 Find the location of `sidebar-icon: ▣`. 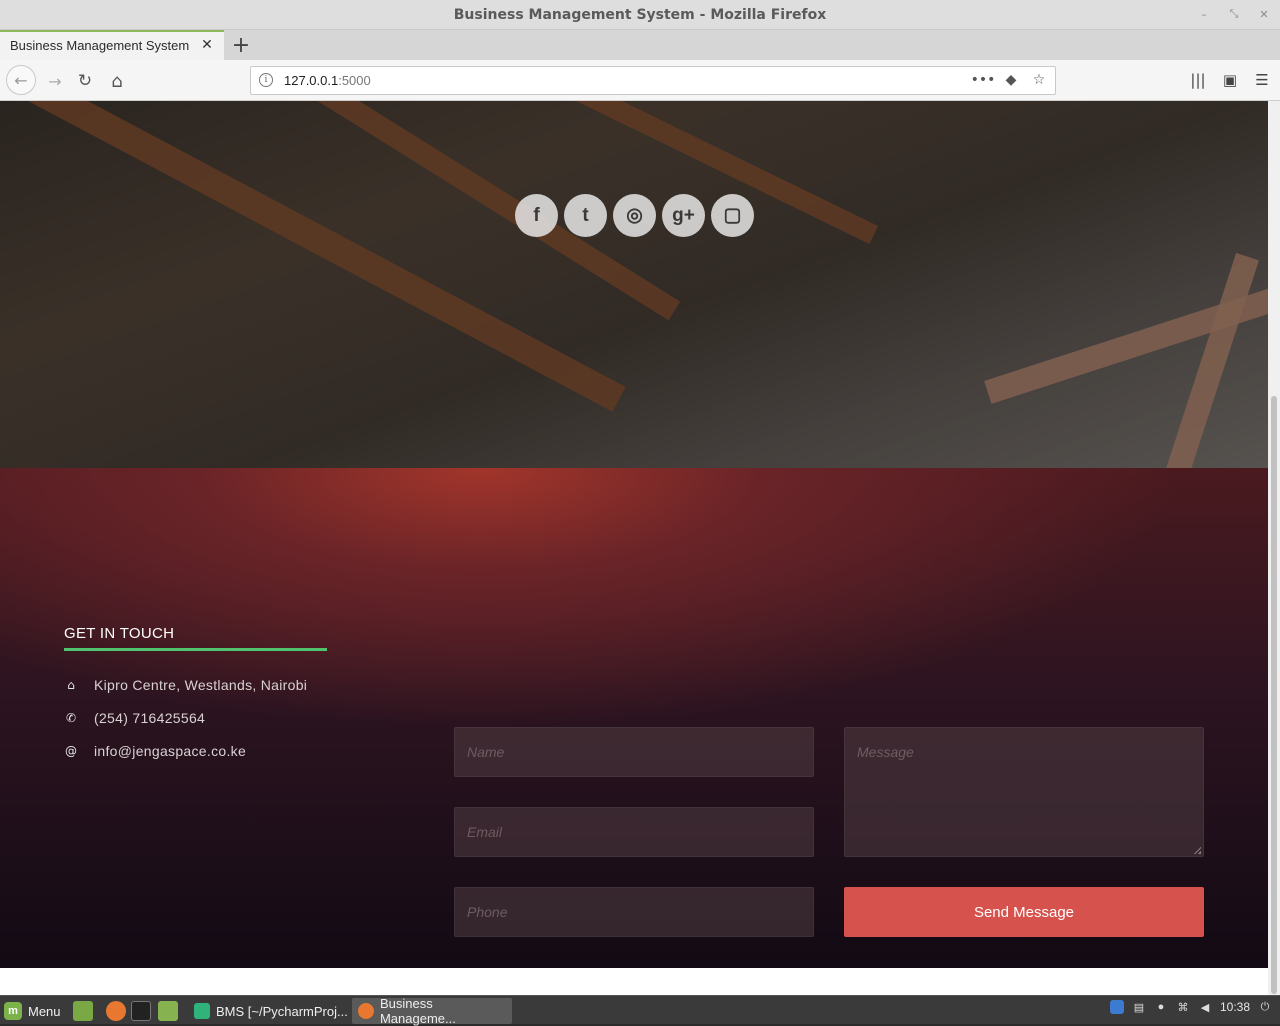

sidebar-icon: ▣ is located at coordinates (1230, 80).